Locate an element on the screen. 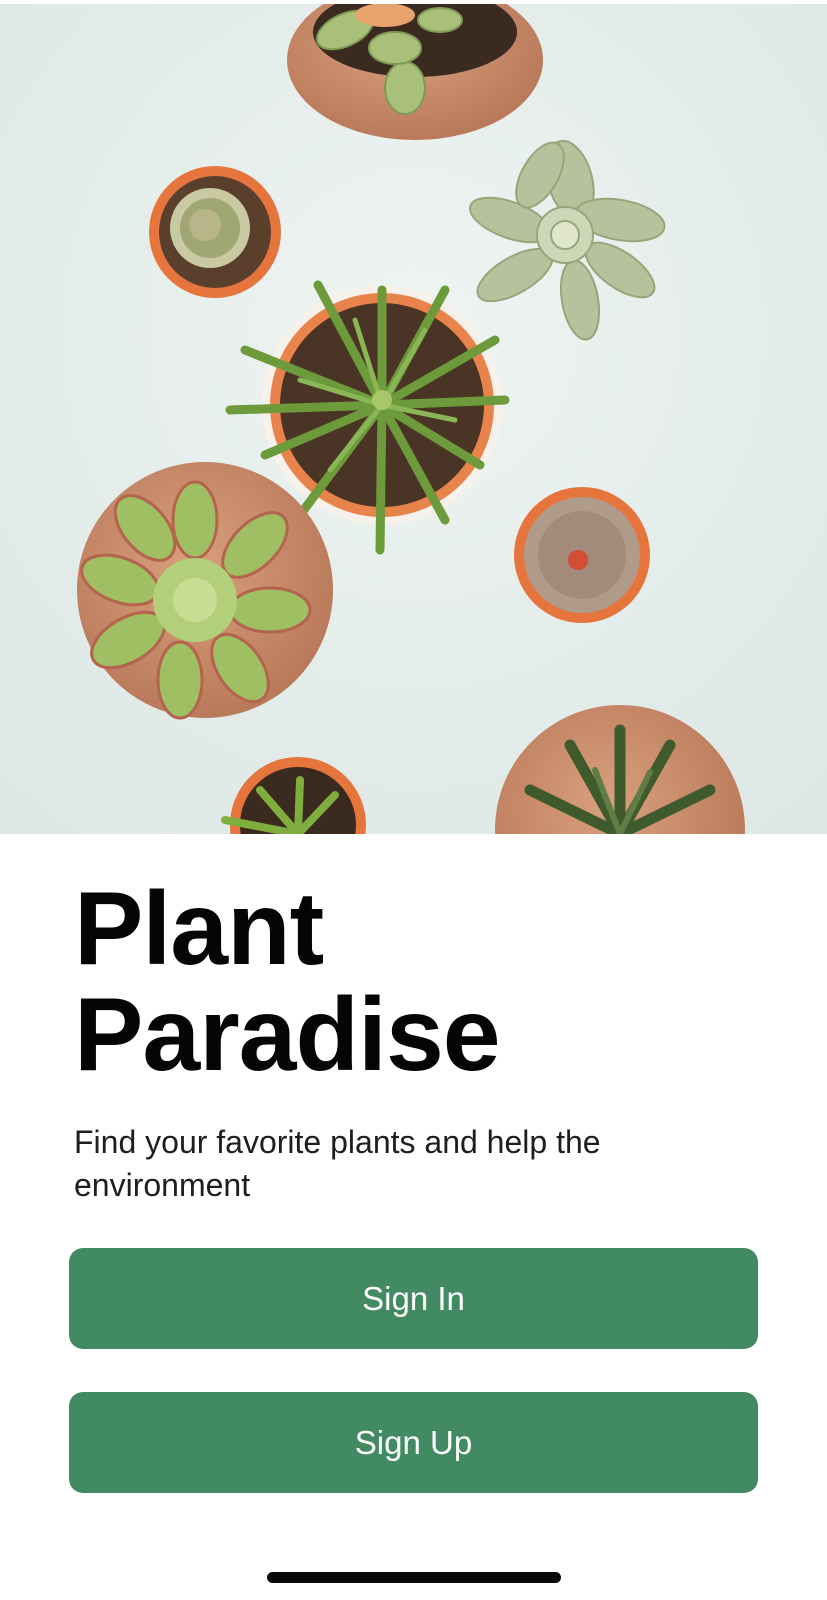 This screenshot has width=827, height=1600. app-title-line2: Paradise is located at coordinates (287, 1035).